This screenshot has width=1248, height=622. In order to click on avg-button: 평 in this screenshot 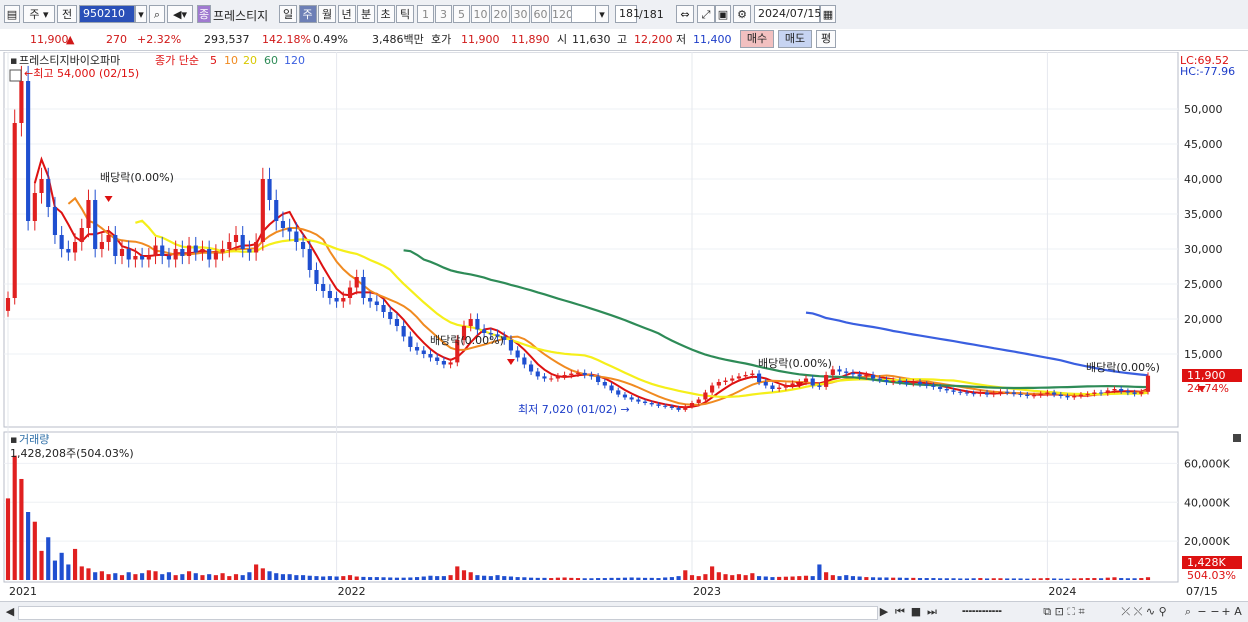, I will do `click(826, 39)`.